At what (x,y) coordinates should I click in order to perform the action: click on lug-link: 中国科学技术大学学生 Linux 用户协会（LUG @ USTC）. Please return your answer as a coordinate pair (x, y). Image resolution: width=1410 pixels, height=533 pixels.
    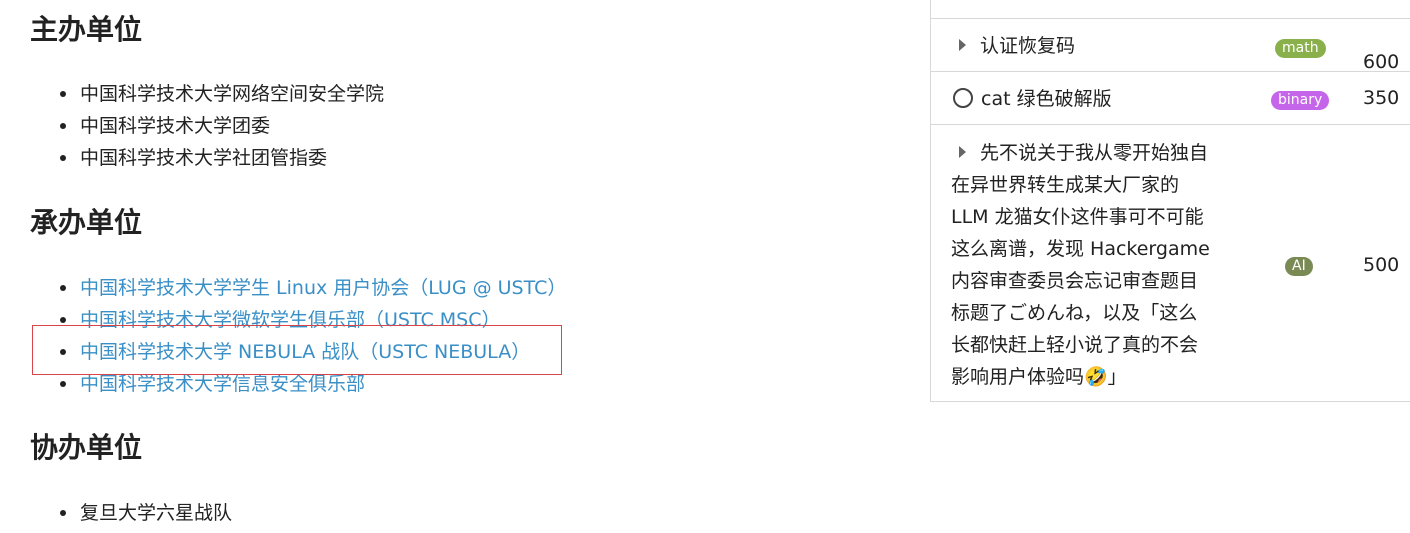
    Looking at the image, I should click on (323, 288).